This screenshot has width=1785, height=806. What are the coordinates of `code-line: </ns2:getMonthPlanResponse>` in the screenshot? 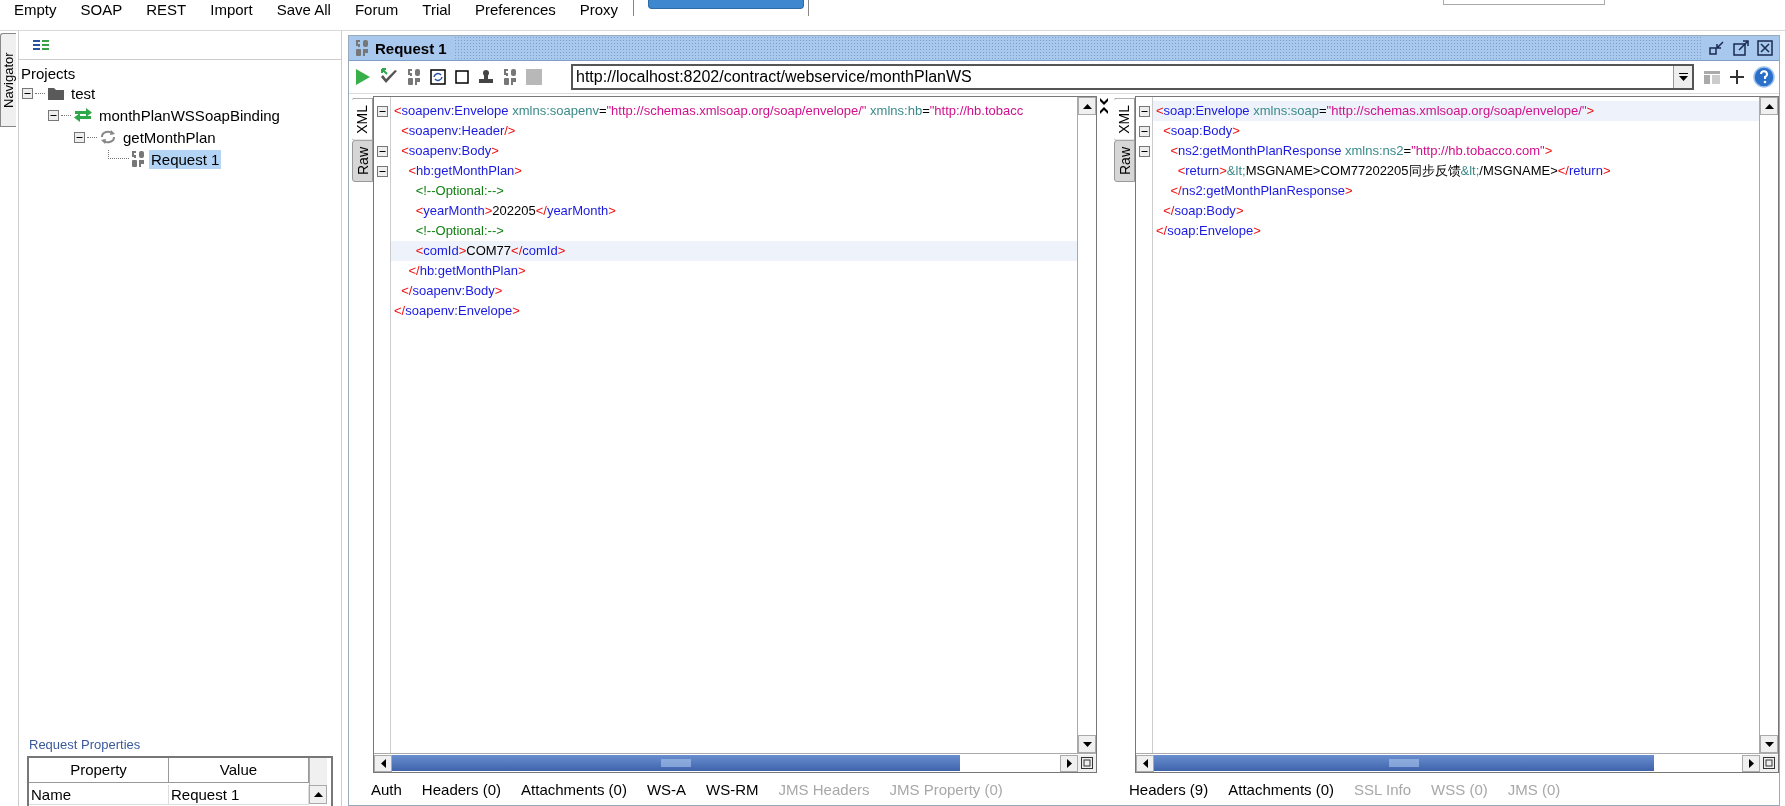 It's located at (1261, 191).